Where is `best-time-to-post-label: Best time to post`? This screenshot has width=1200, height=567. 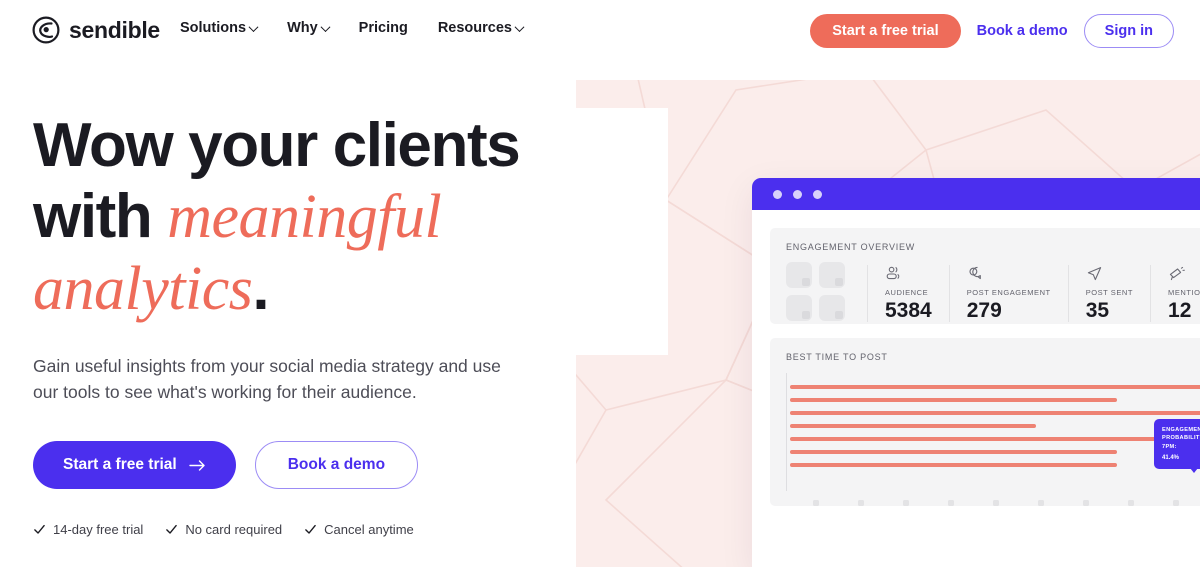 best-time-to-post-label: Best time to post is located at coordinates (837, 357).